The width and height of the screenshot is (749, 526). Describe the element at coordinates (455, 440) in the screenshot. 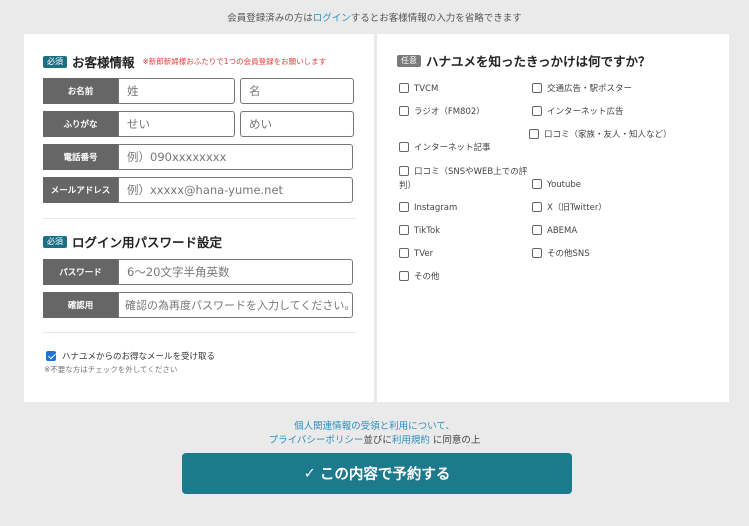

I see `privacy-agree-text: に同意の上` at that location.